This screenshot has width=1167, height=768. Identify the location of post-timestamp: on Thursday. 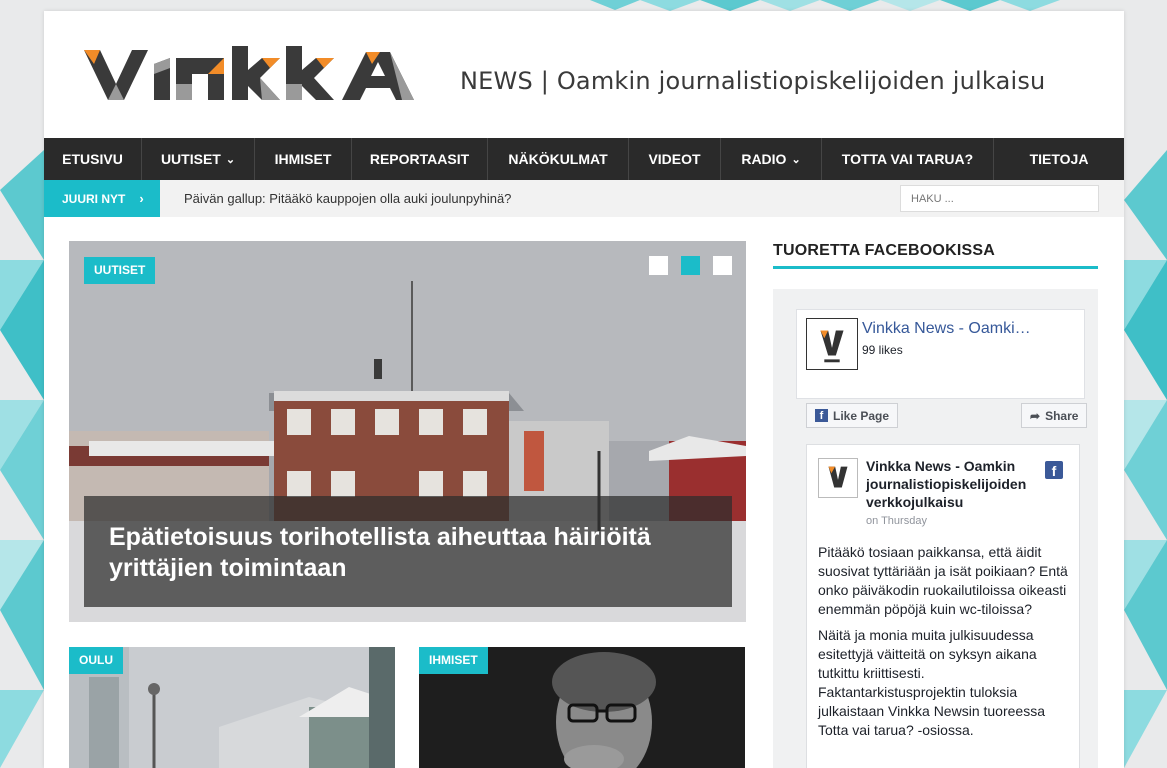
(896, 521).